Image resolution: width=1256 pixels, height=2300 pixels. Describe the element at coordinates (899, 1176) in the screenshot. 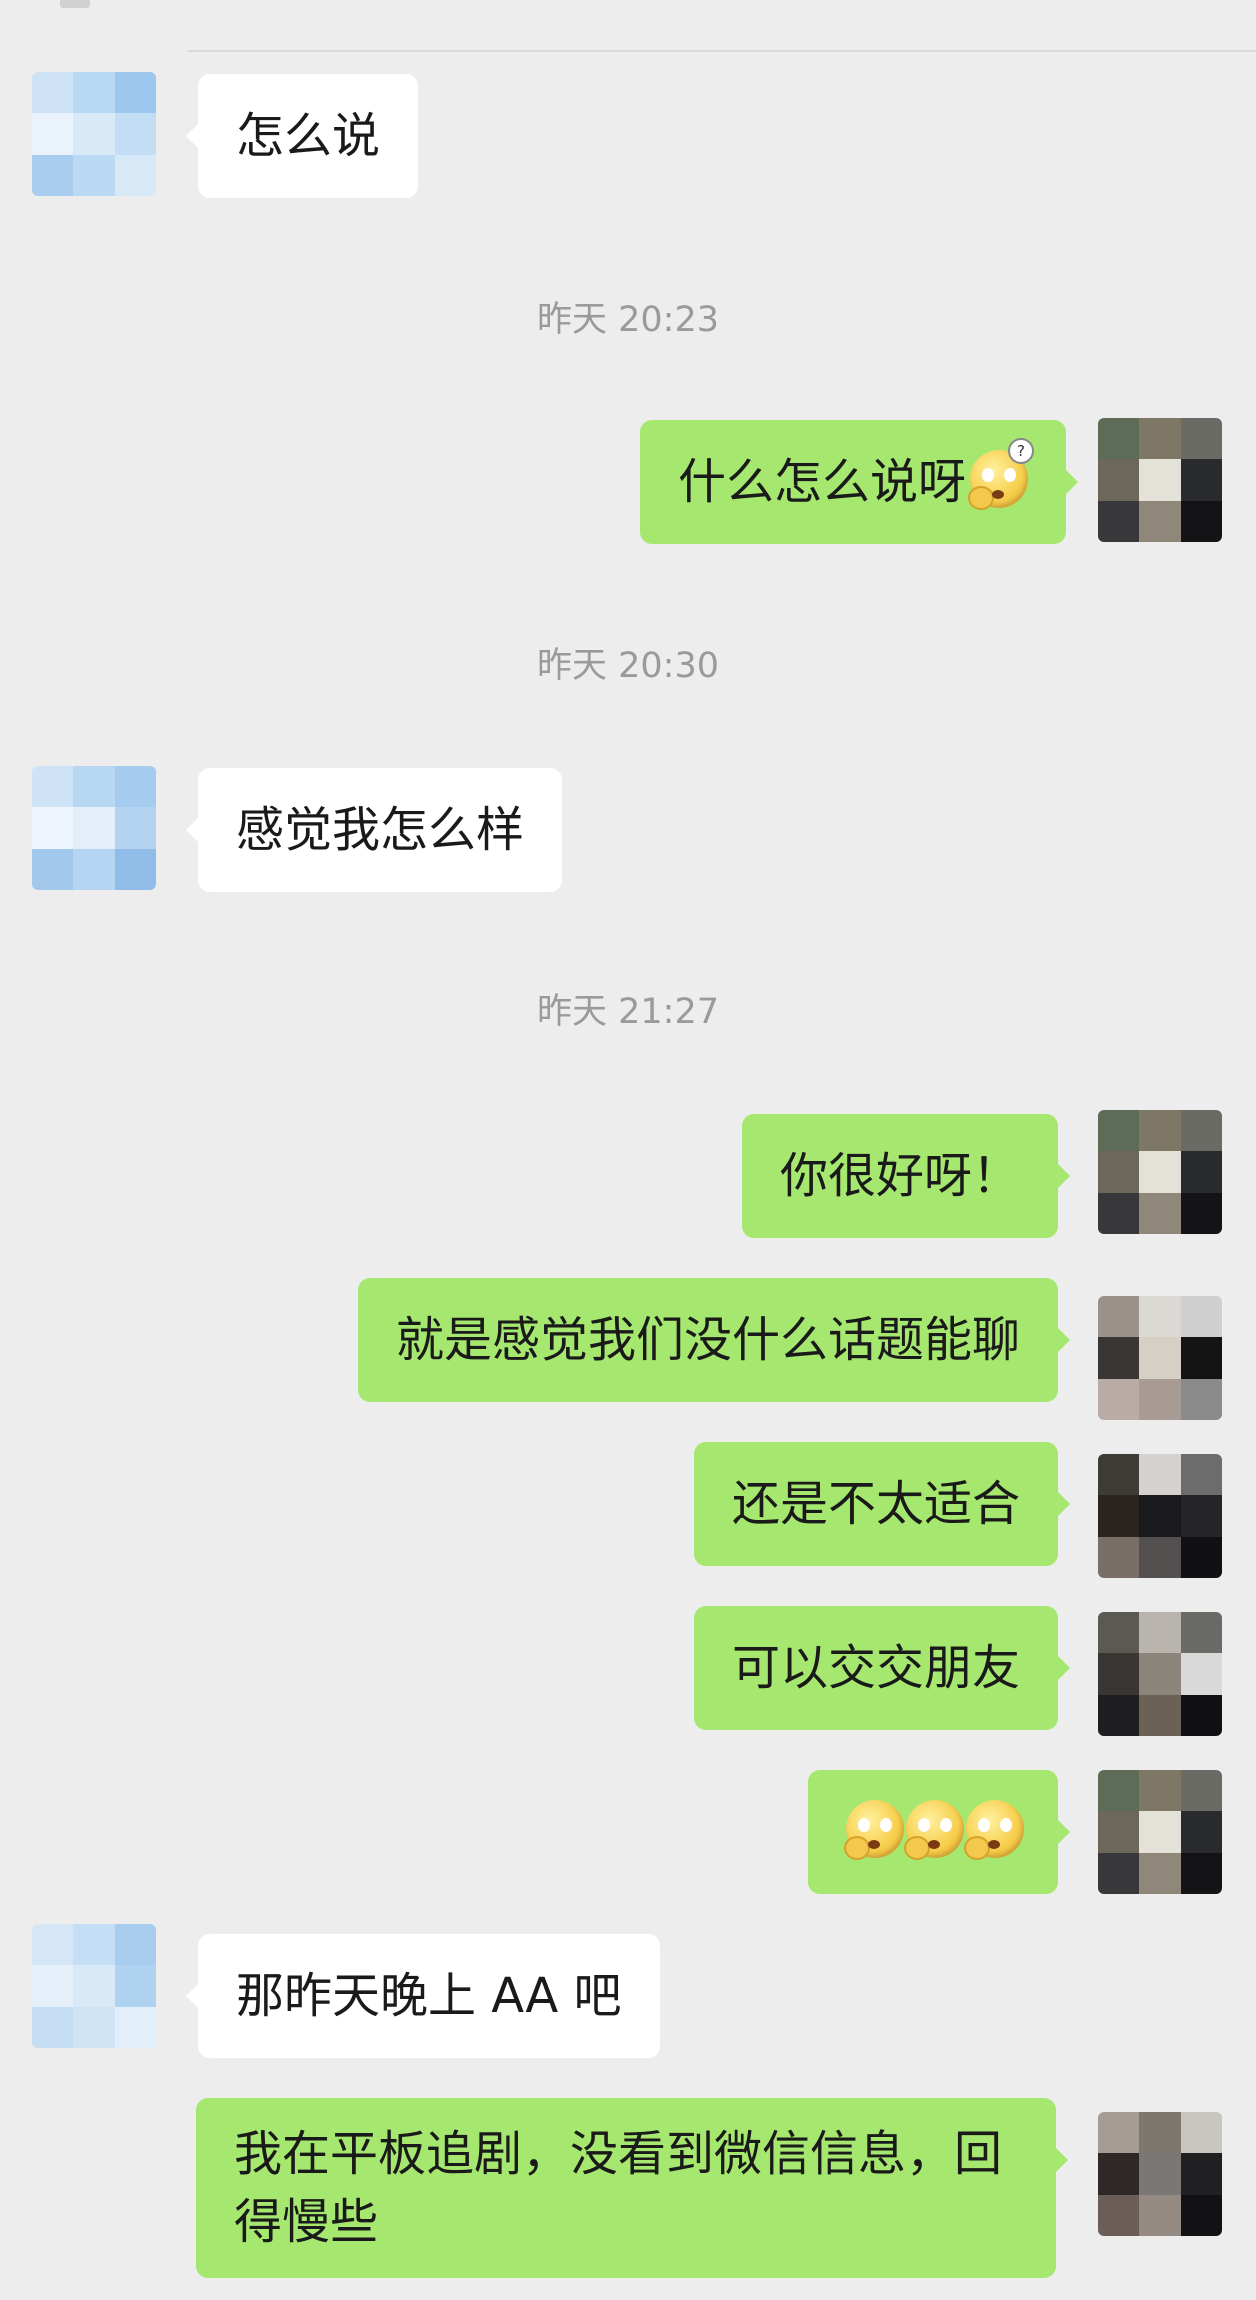

I see `message-text: 你很好呀！` at that location.